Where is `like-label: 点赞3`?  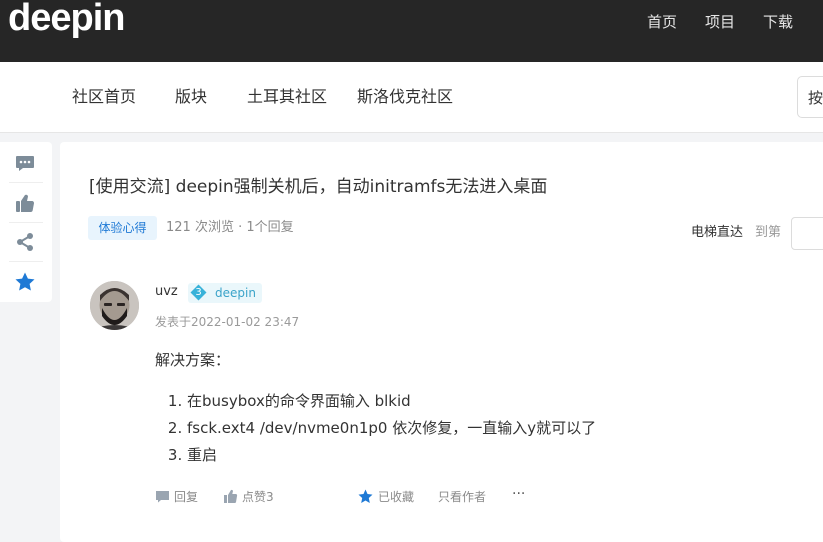 like-label: 点赞3 is located at coordinates (258, 497).